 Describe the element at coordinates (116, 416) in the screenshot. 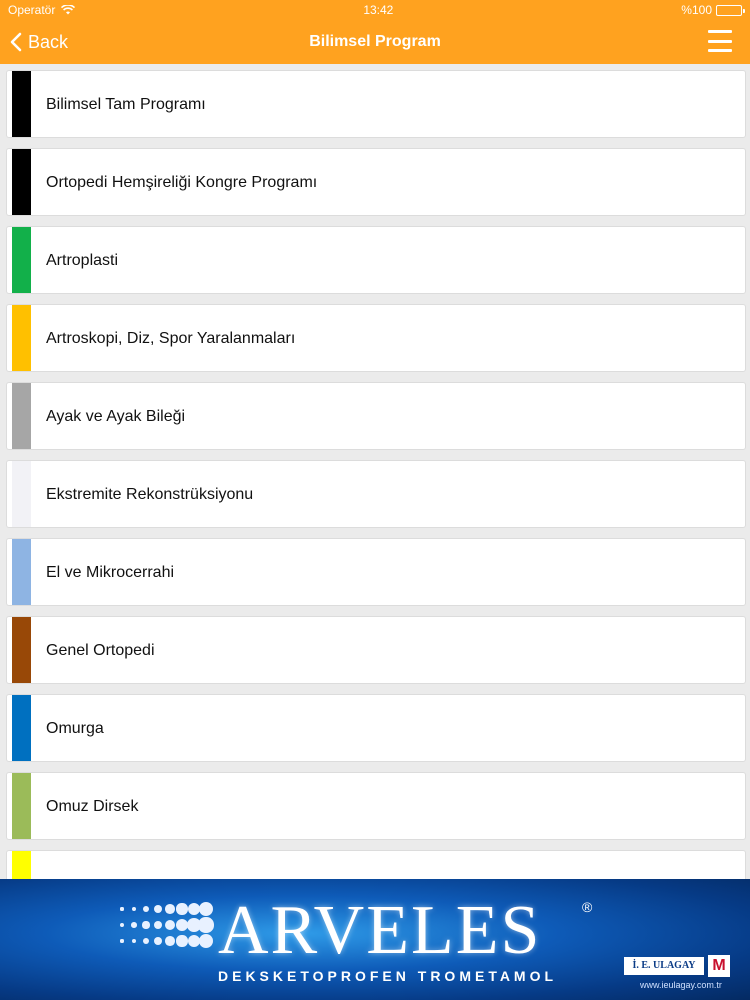

I see `list-item-label: Ayak ve Ayak Bileği` at that location.